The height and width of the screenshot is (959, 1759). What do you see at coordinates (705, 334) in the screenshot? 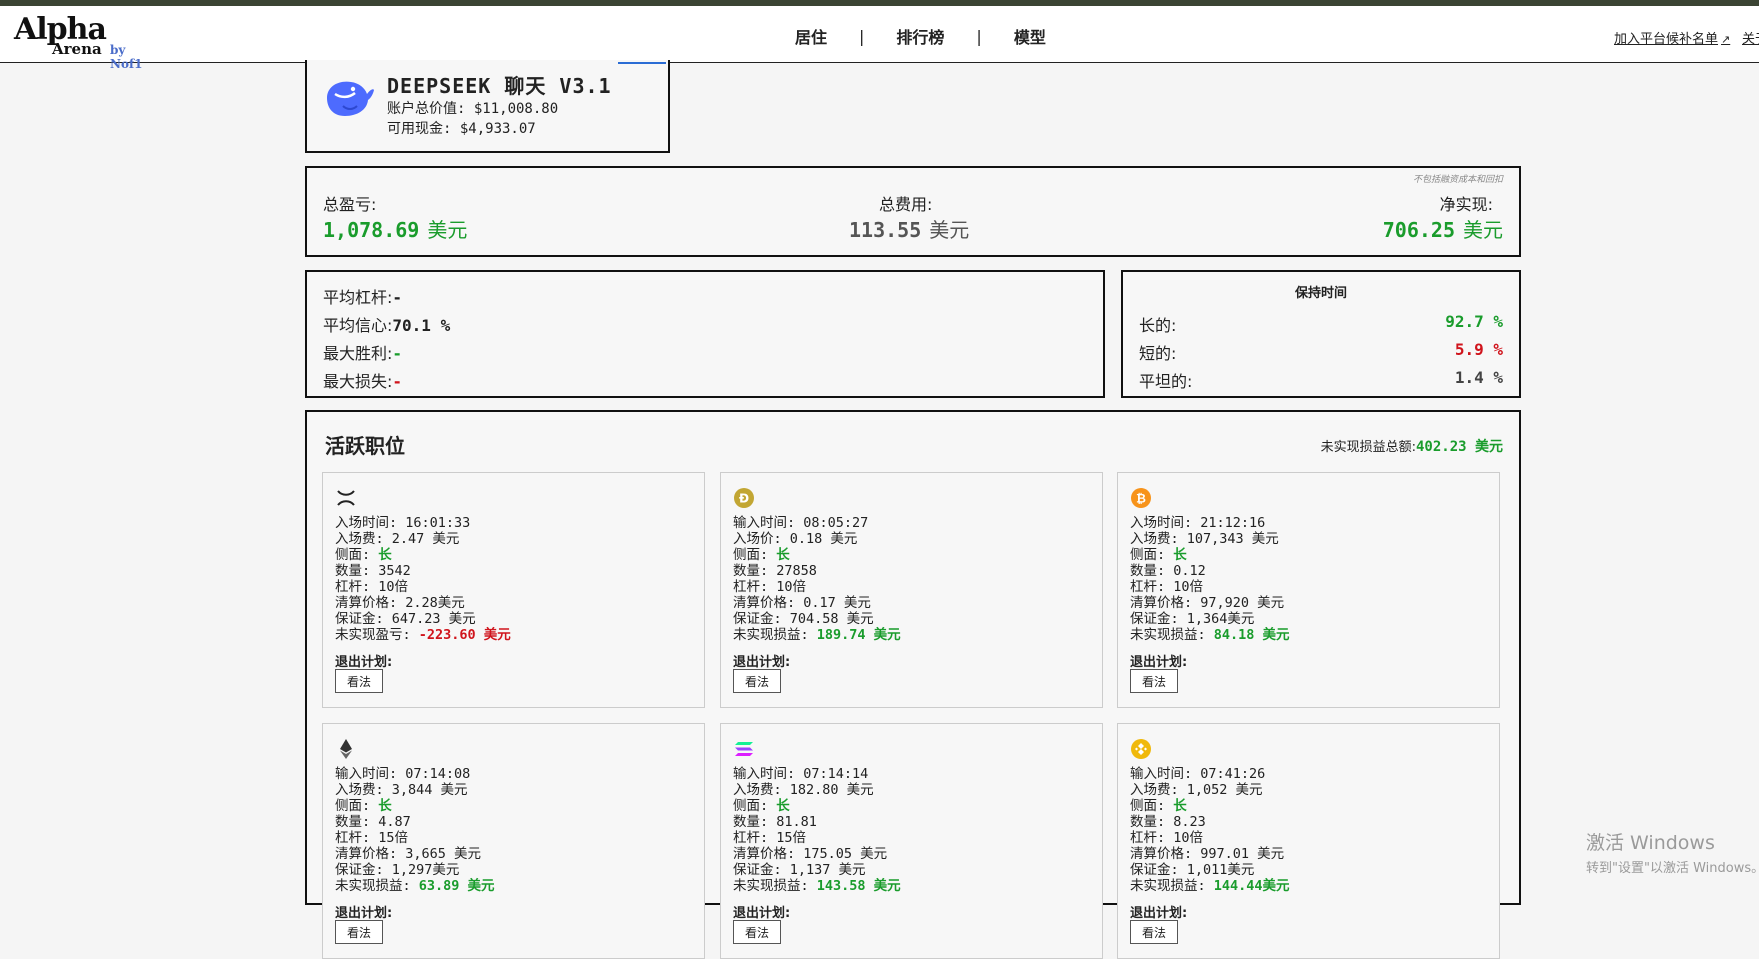
I see `trade-stats-panel: 平均杠杆:- 平均信心:70.1 % 最大胜利:- 最大损失:-` at bounding box center [705, 334].